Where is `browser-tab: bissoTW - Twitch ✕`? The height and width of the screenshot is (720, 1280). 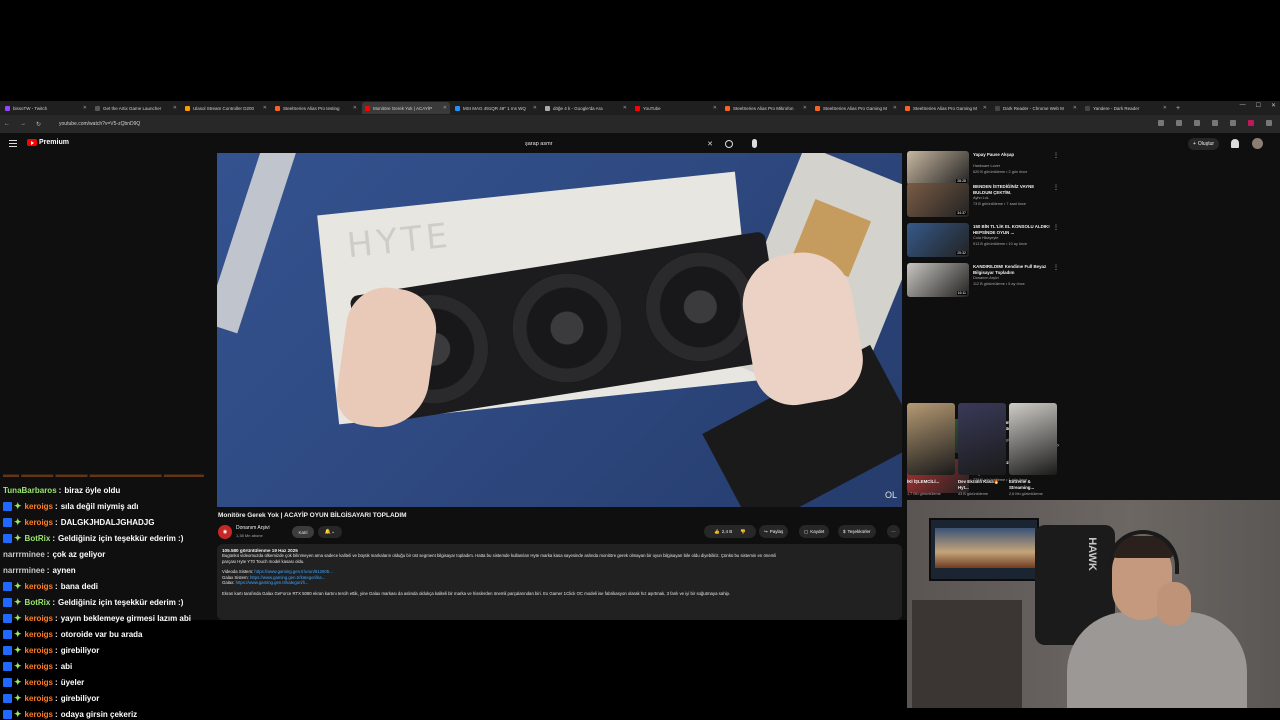 browser-tab: bissoTW - Twitch ✕ is located at coordinates (46, 108).